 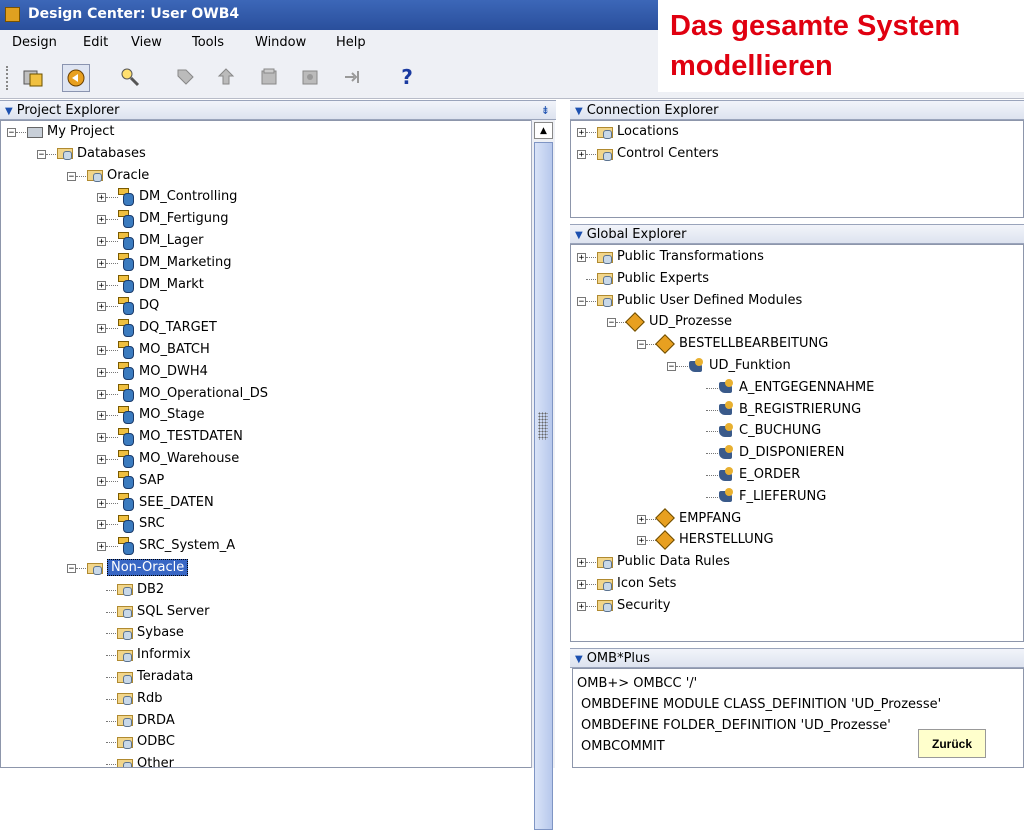 I want to click on global-explorer-header: ▼ Global Explorer, so click(x=797, y=234).